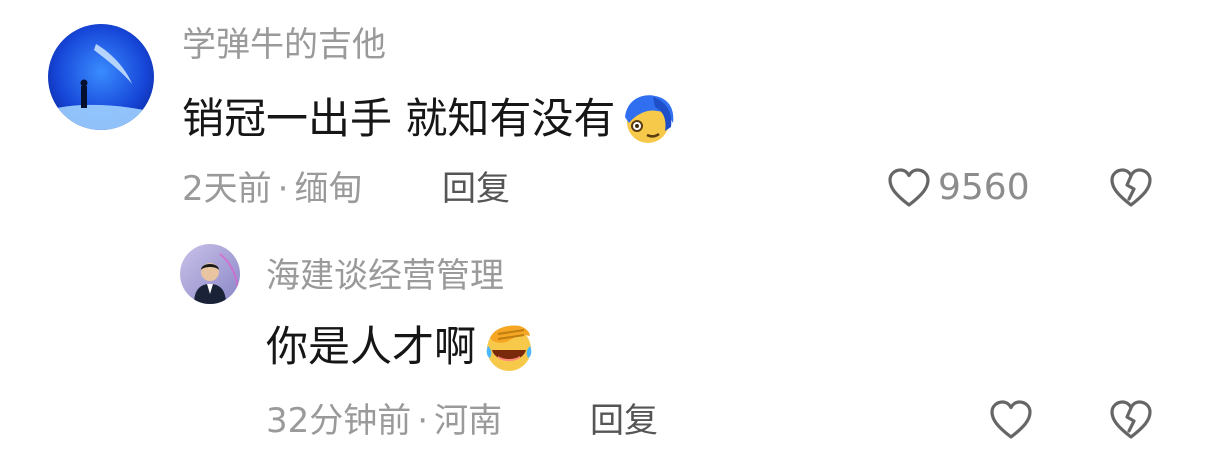 The width and height of the screenshot is (1206, 468). I want to click on comment-location: 缅甸, so click(328, 189).